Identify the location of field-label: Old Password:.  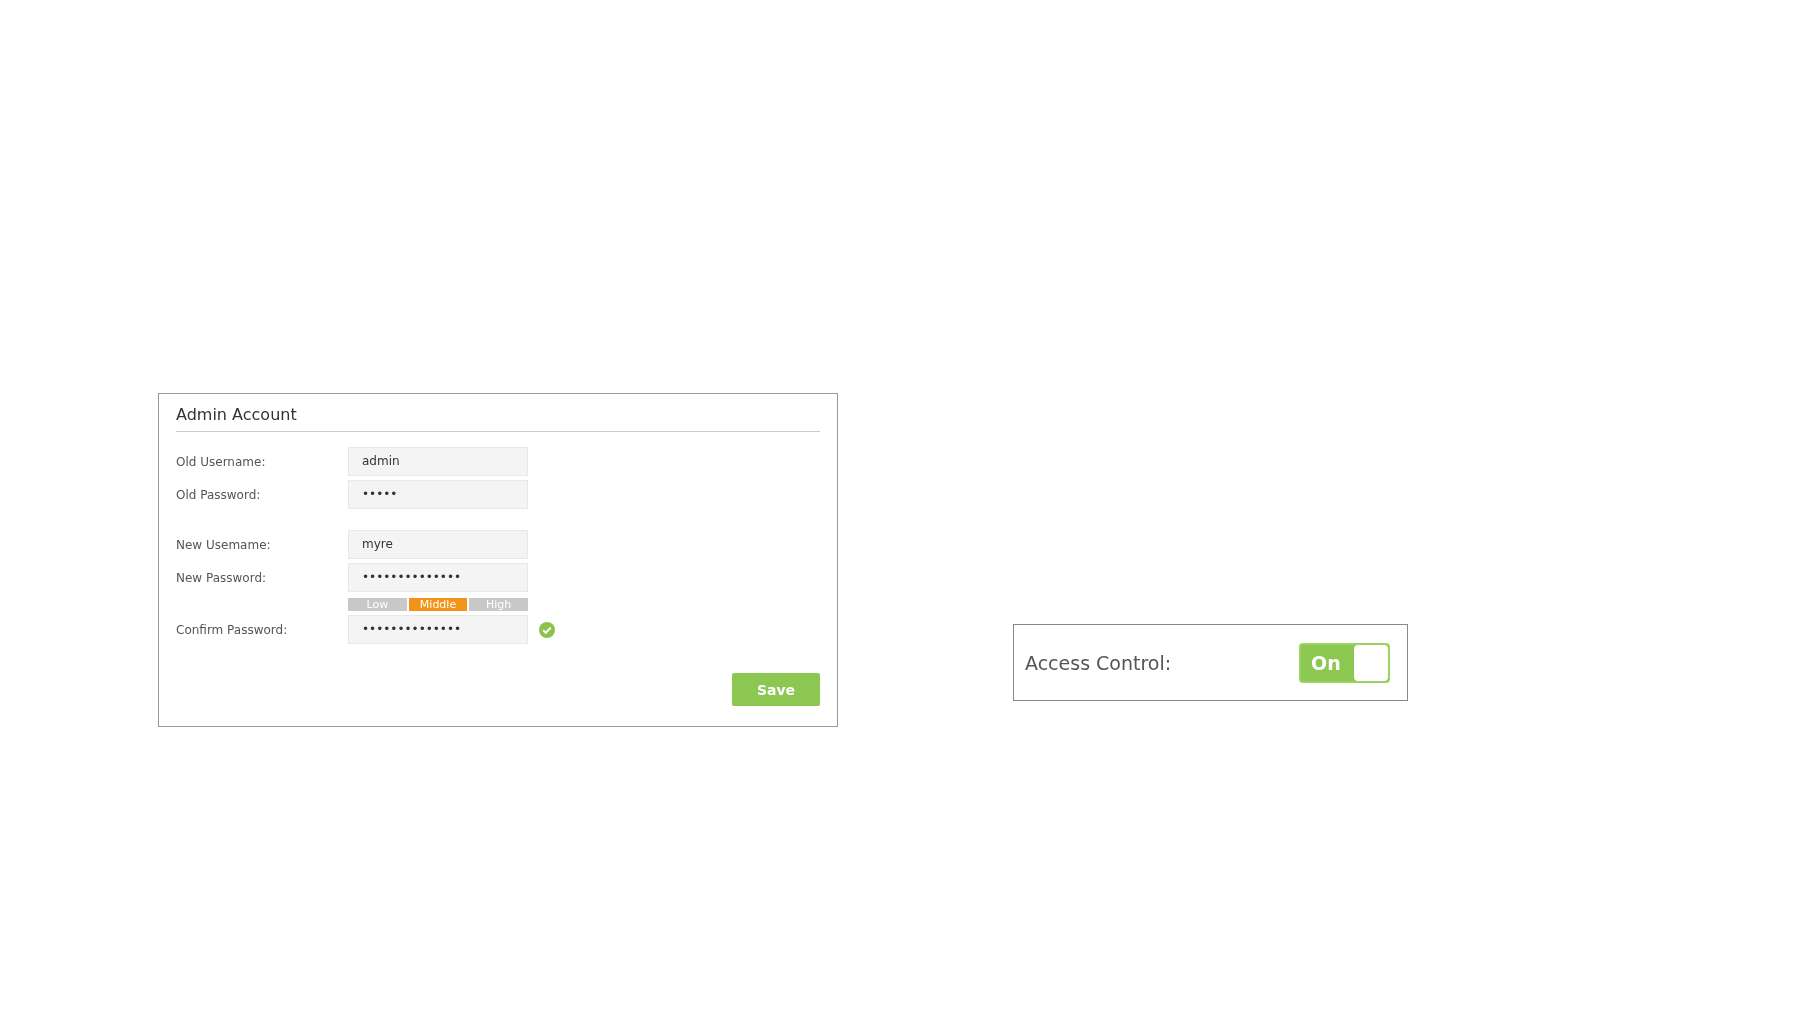
(219, 494).